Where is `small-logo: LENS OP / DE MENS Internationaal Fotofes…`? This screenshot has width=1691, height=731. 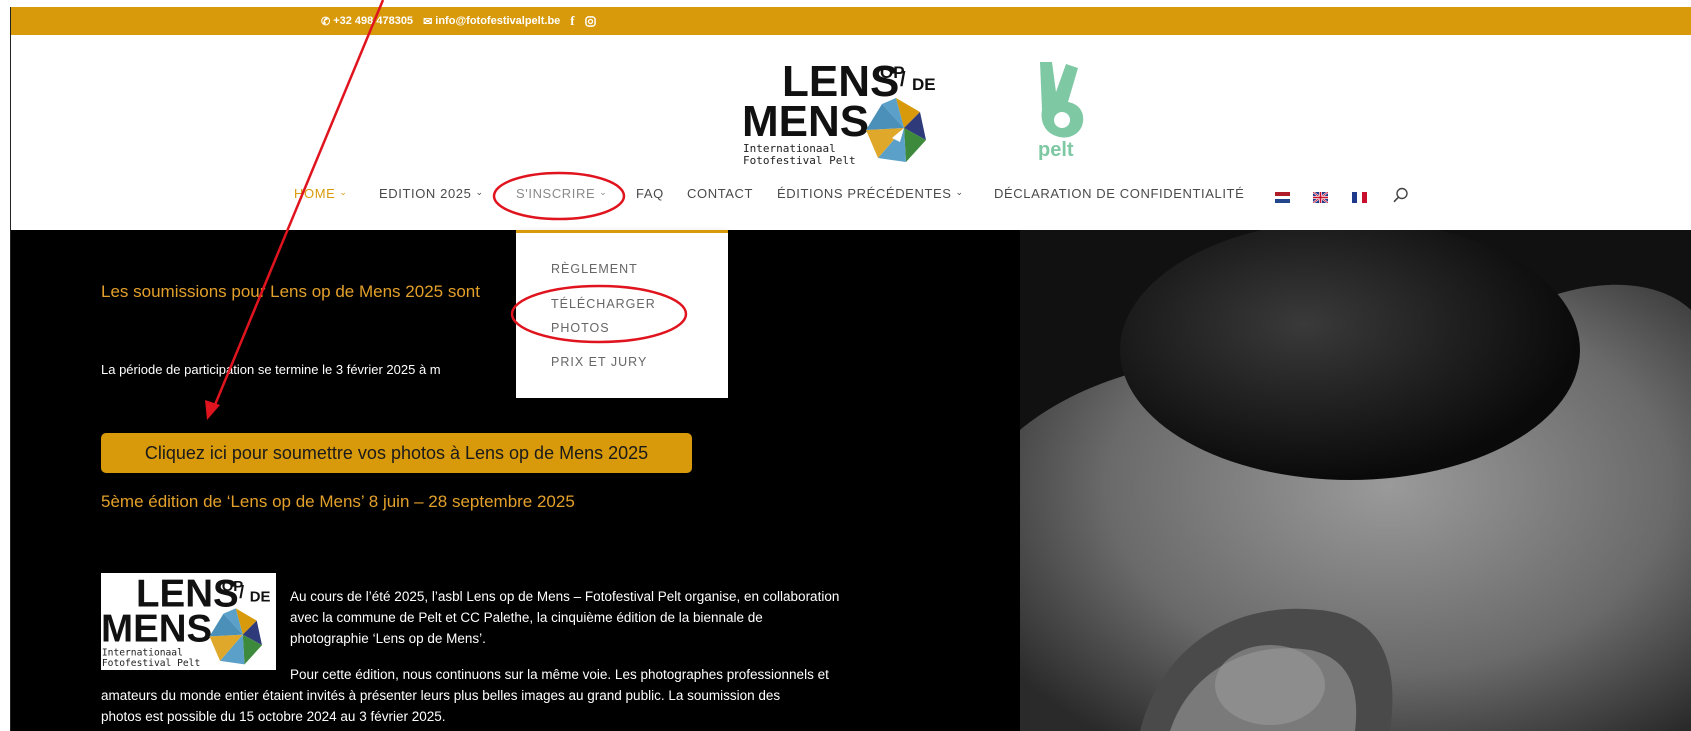 small-logo: LENS OP / DE MENS Internationaal Fotofes… is located at coordinates (188, 621).